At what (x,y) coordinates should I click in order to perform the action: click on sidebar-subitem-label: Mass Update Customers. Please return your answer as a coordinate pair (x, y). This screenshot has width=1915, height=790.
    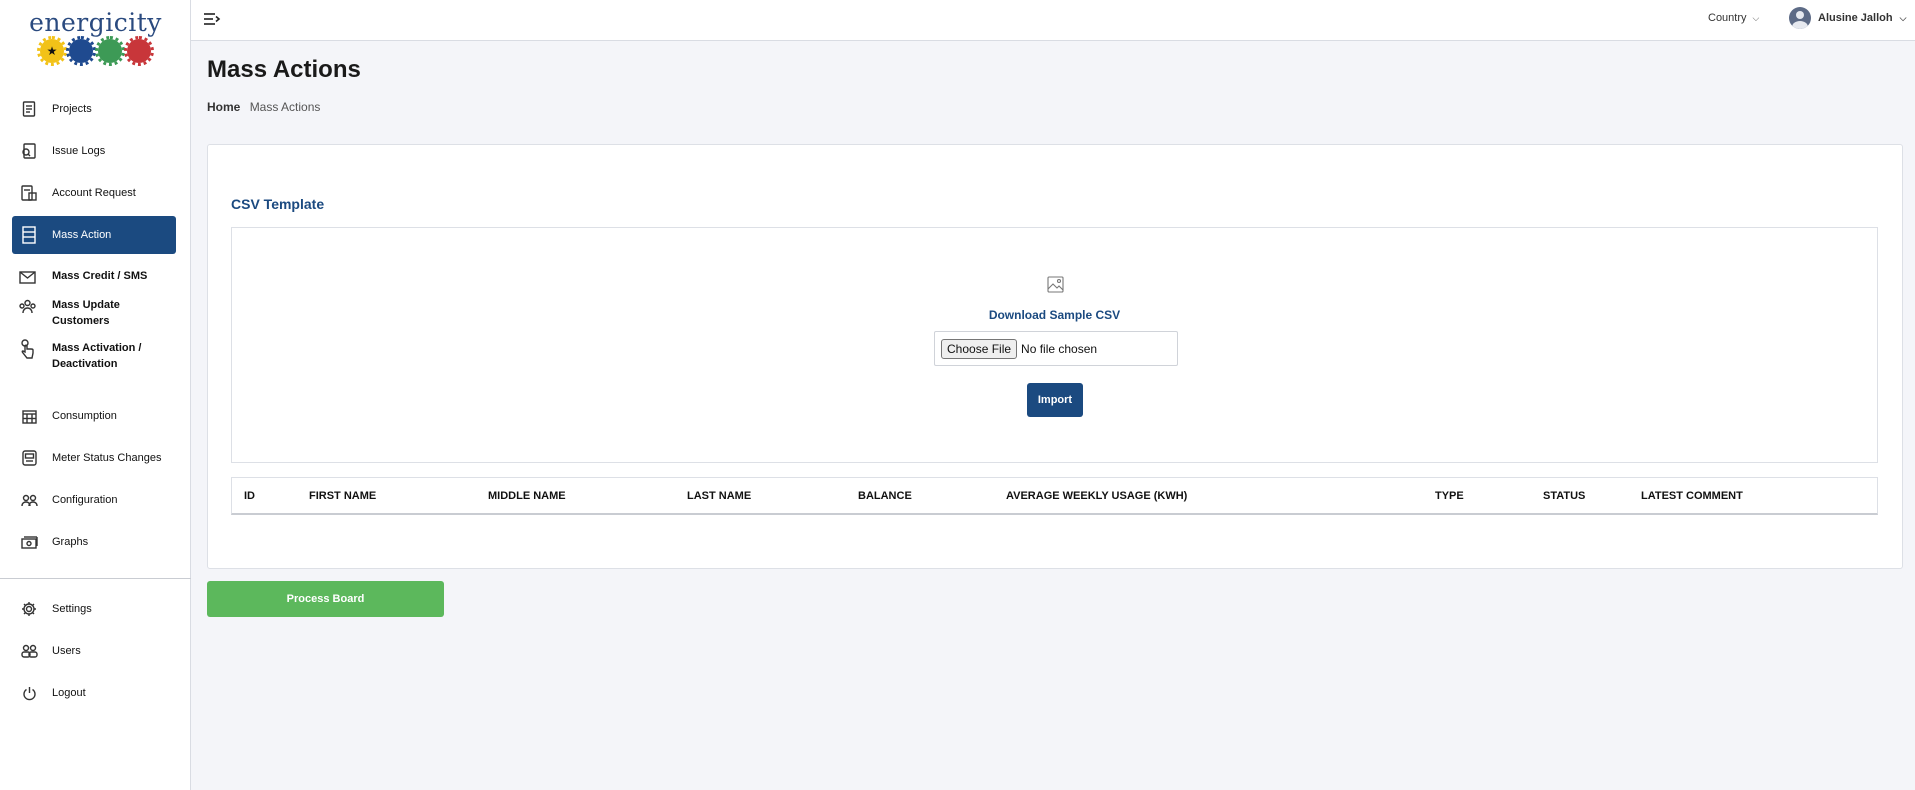
    Looking at the image, I should click on (86, 313).